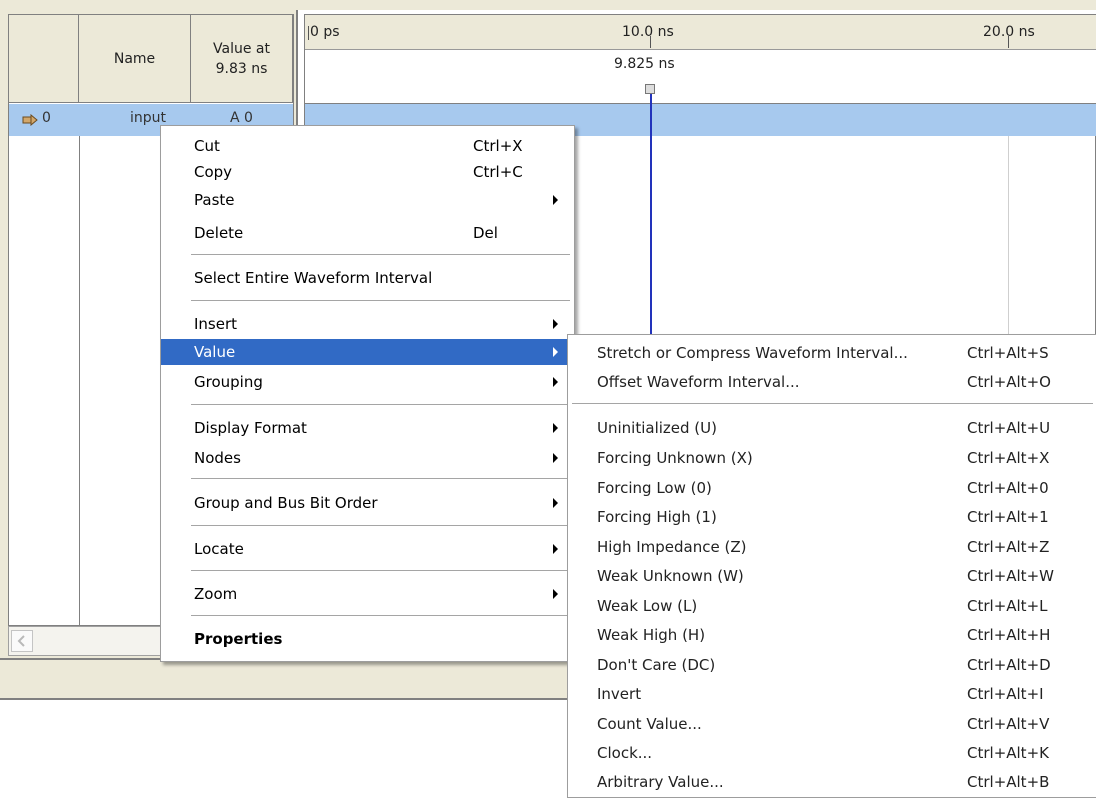  What do you see at coordinates (238, 639) in the screenshot?
I see `menu-label: Properties` at bounding box center [238, 639].